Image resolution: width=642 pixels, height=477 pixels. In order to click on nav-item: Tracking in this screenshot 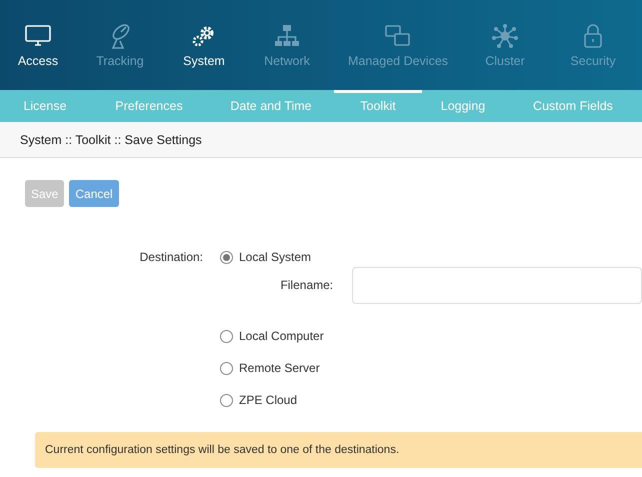, I will do `click(120, 61)`.